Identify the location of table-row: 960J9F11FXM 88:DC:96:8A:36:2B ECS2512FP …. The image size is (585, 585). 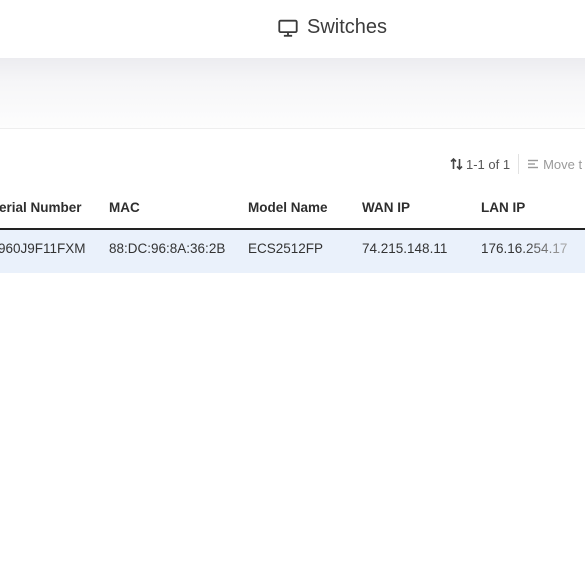
(292, 251).